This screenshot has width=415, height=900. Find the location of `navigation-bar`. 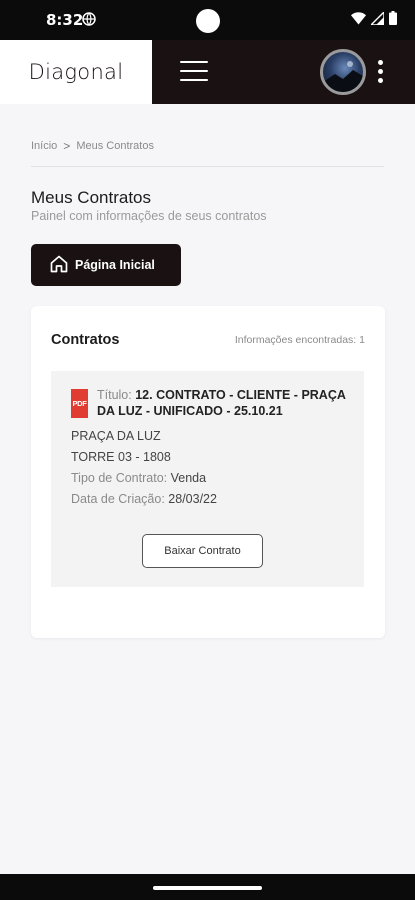

navigation-bar is located at coordinates (207, 887).